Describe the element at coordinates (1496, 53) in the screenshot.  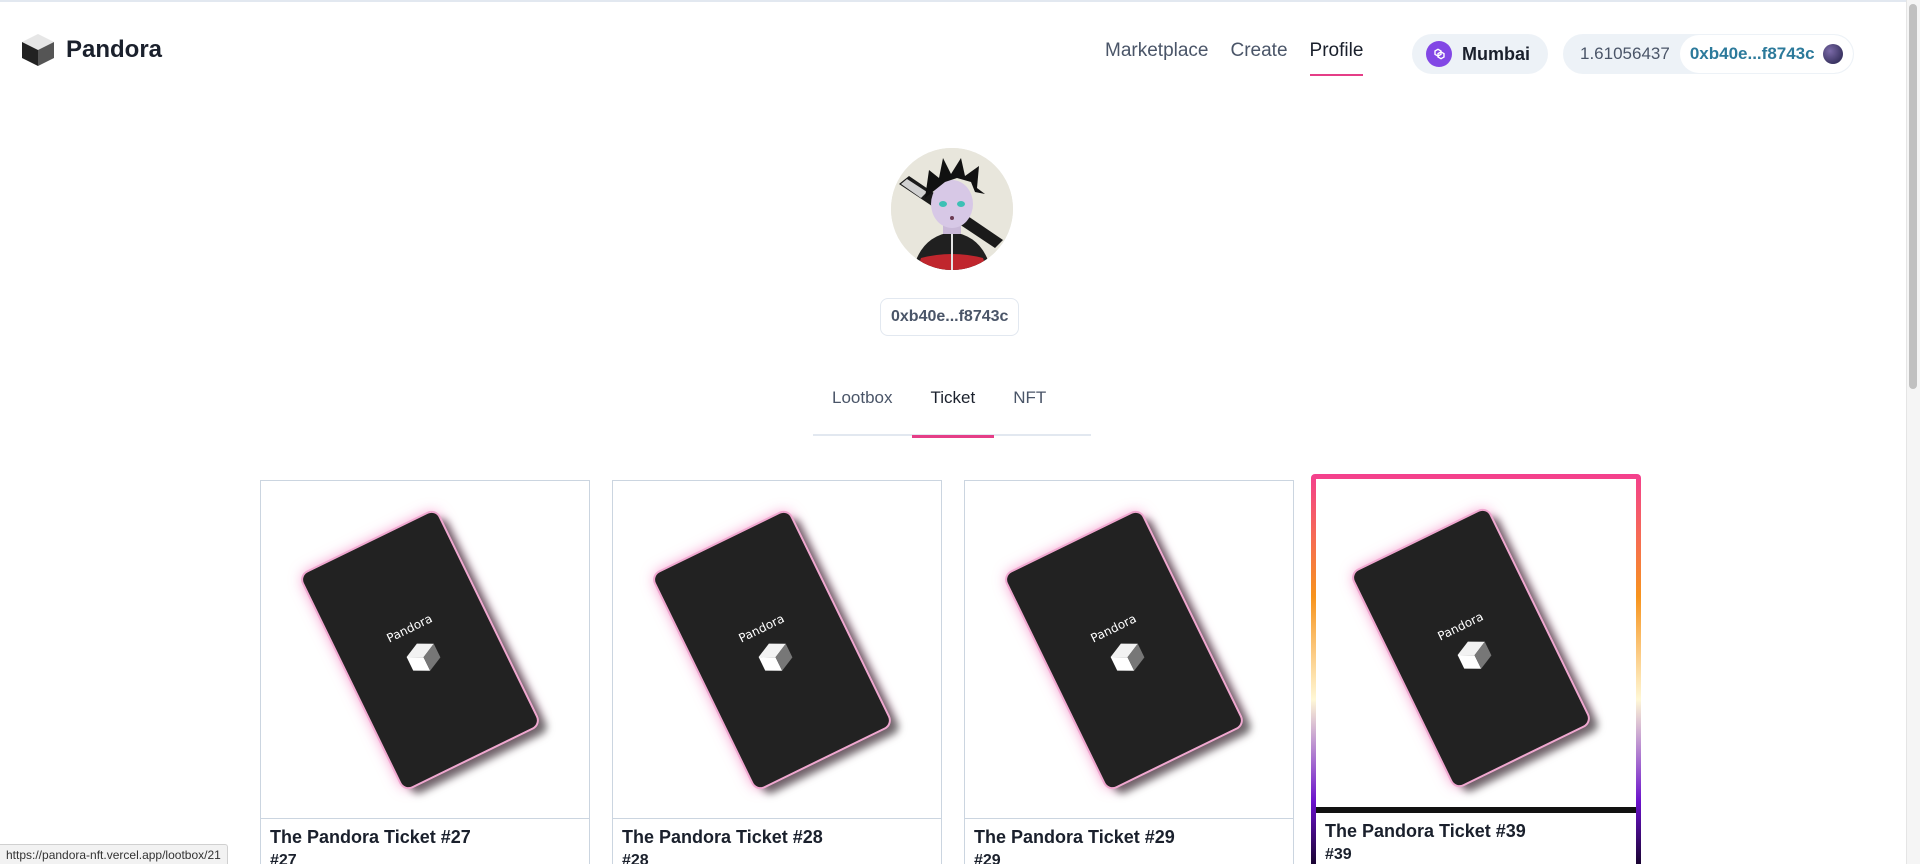
I see `network-name: Mumbai` at that location.